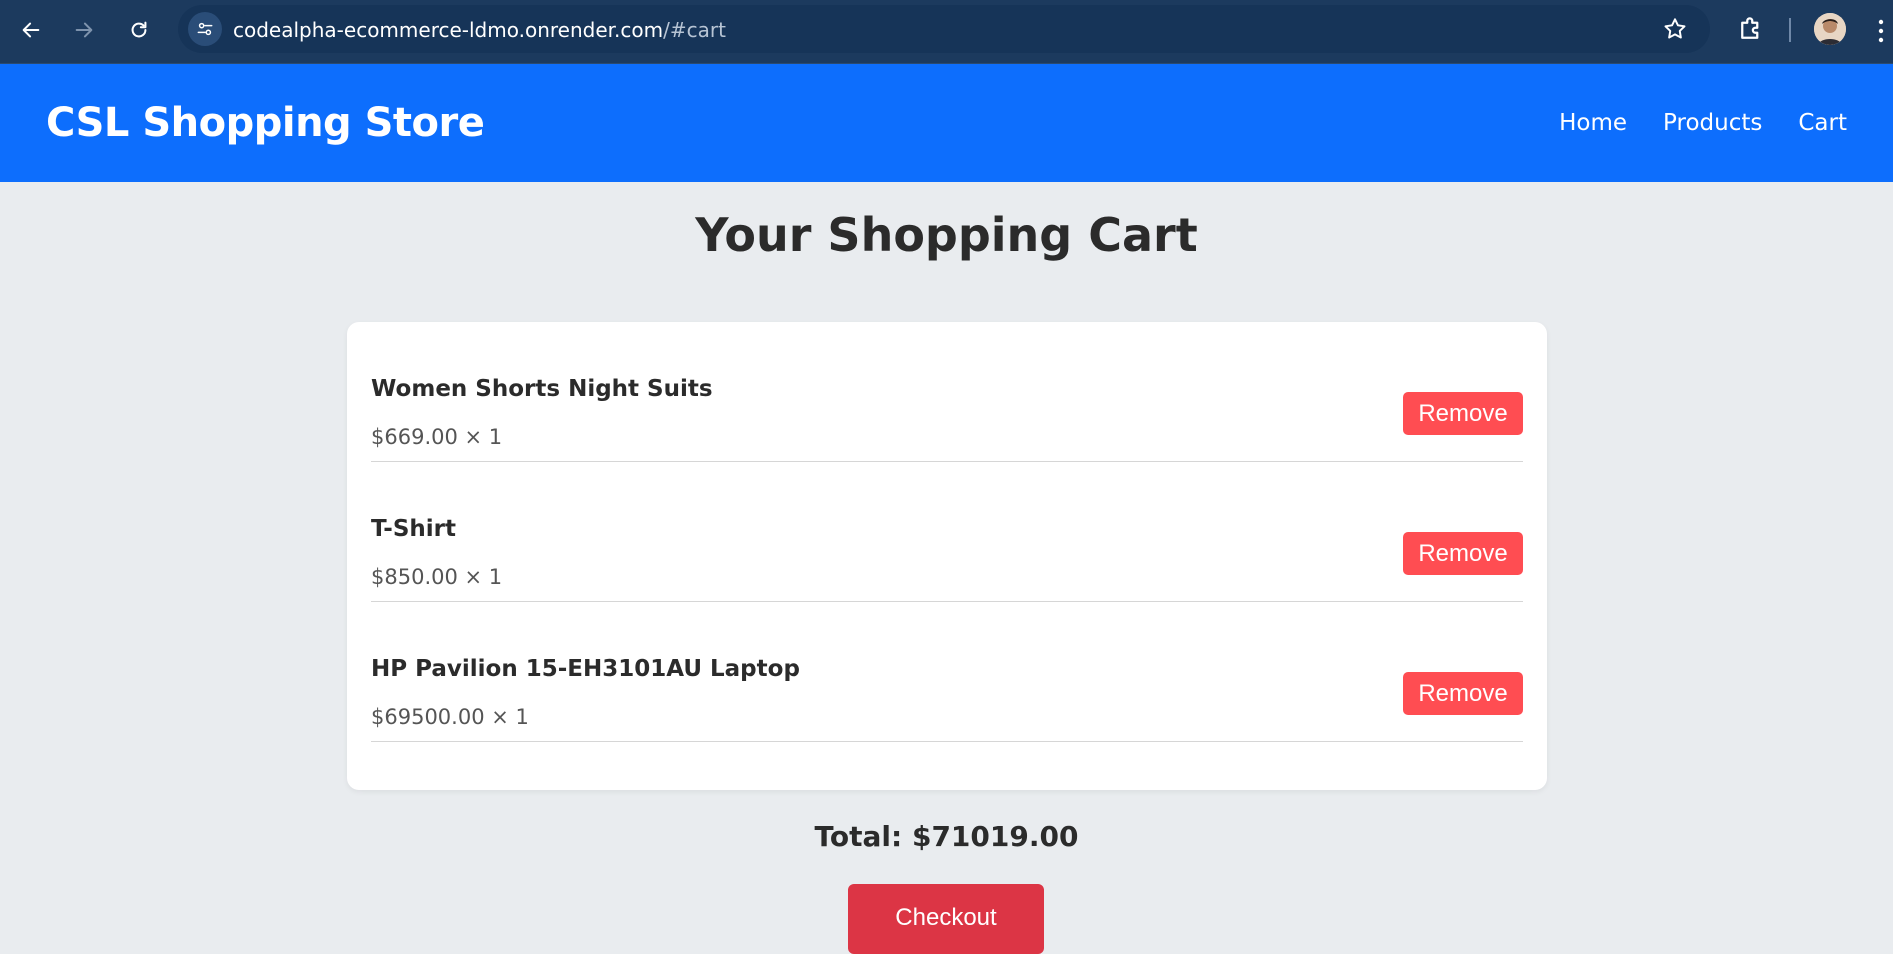 This screenshot has height=954, width=1893. Describe the element at coordinates (946, 123) in the screenshot. I see `site-header: CSL Shopping Store Home Products Cart` at that location.